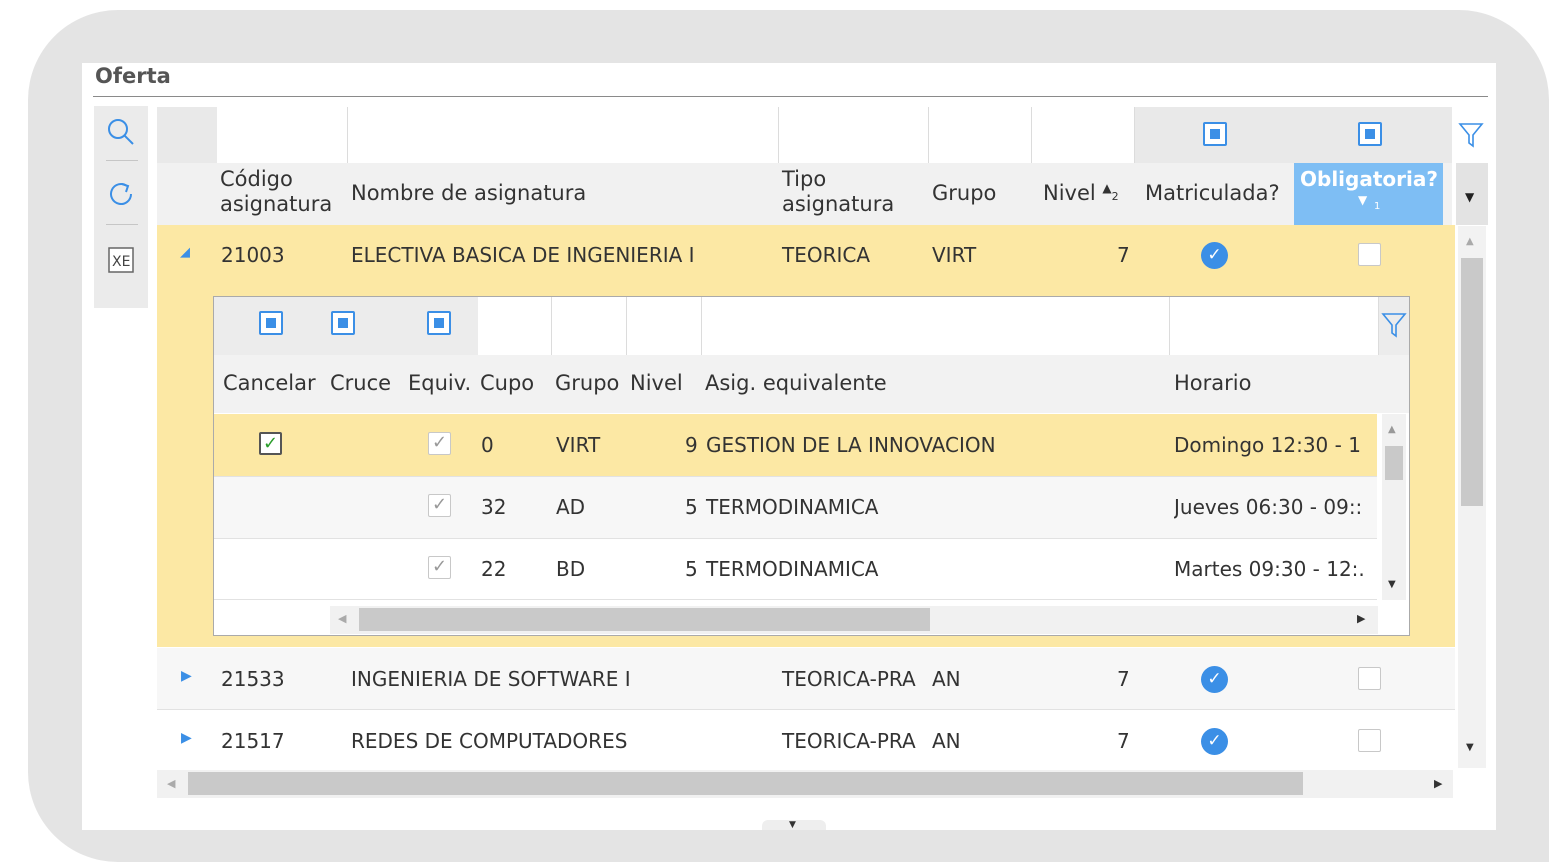 Image resolution: width=1549 pixels, height=862 pixels. I want to click on header-tipo-line1: Tipo, so click(804, 179).